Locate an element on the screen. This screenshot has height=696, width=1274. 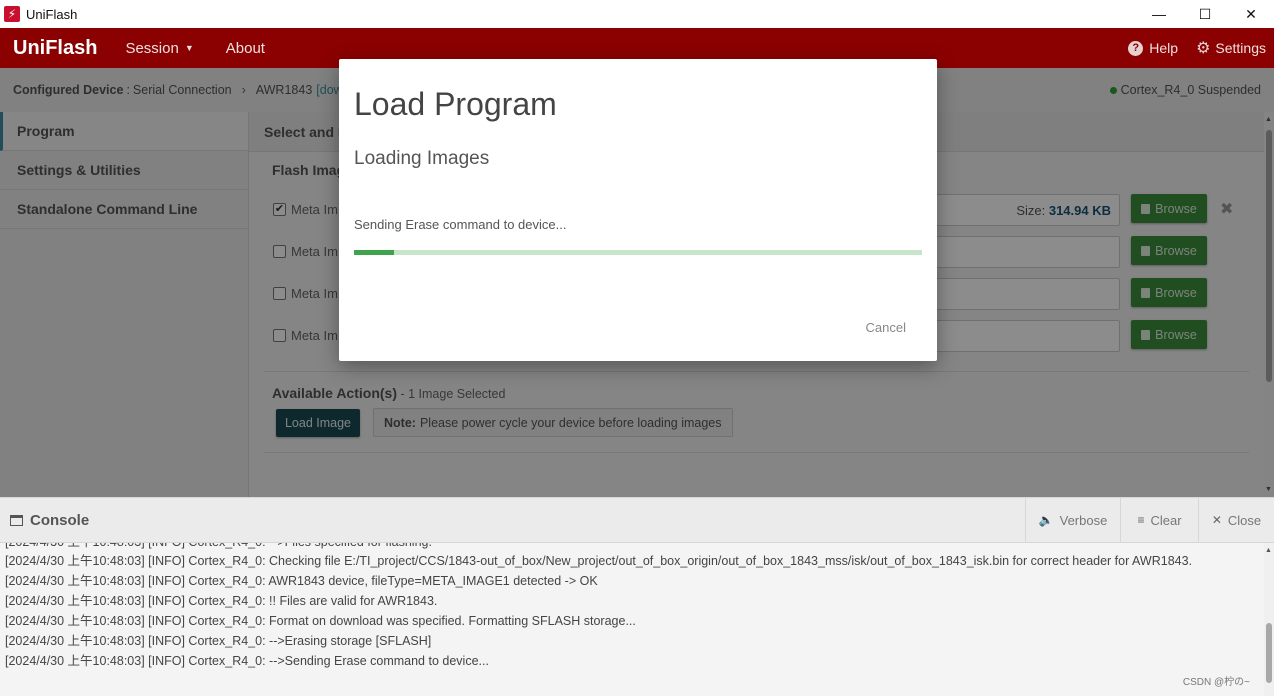
about-menu: About is located at coordinates (245, 48).